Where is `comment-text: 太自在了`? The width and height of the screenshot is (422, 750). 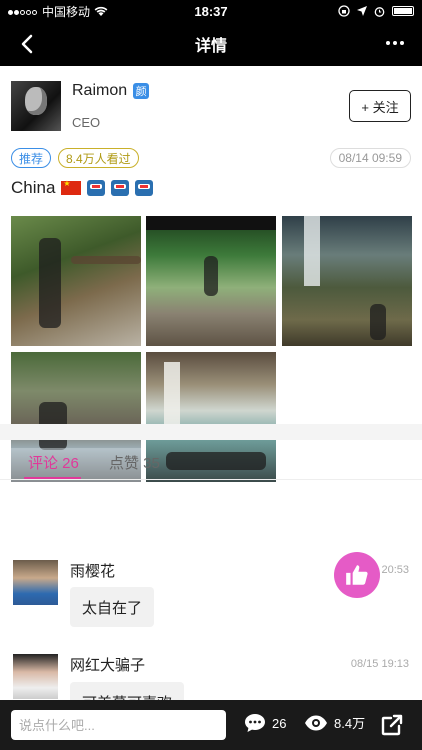 comment-text: 太自在了 is located at coordinates (112, 607).